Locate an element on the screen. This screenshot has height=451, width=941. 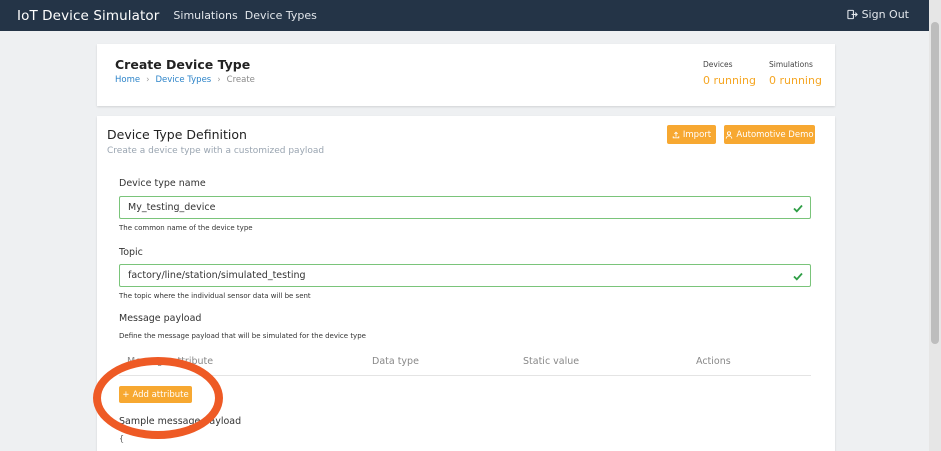
highlight-annotation-circle is located at coordinates (158, 398).